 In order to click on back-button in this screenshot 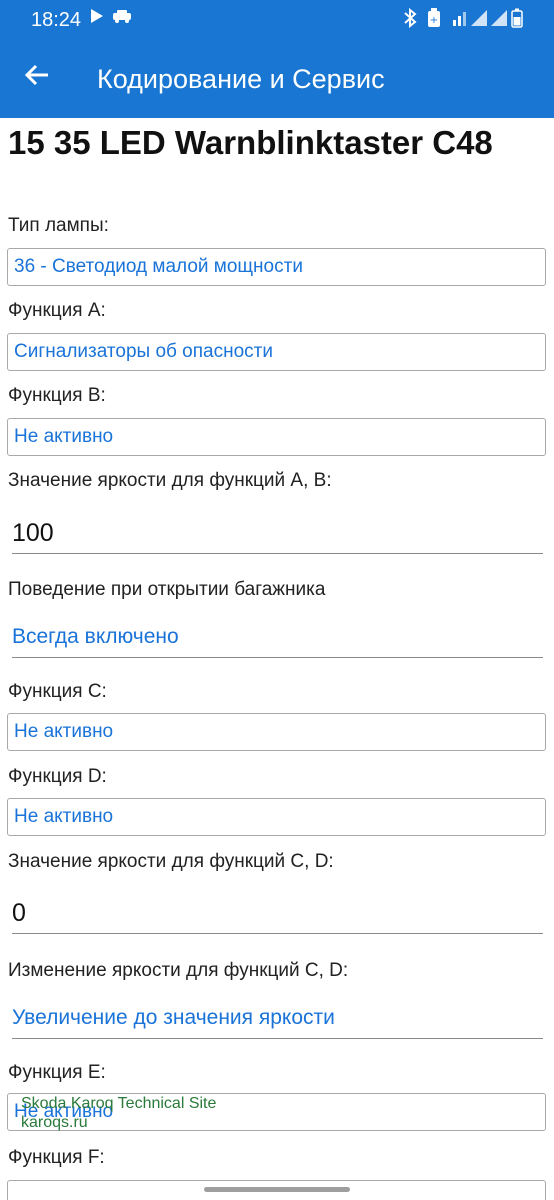, I will do `click(37, 78)`.